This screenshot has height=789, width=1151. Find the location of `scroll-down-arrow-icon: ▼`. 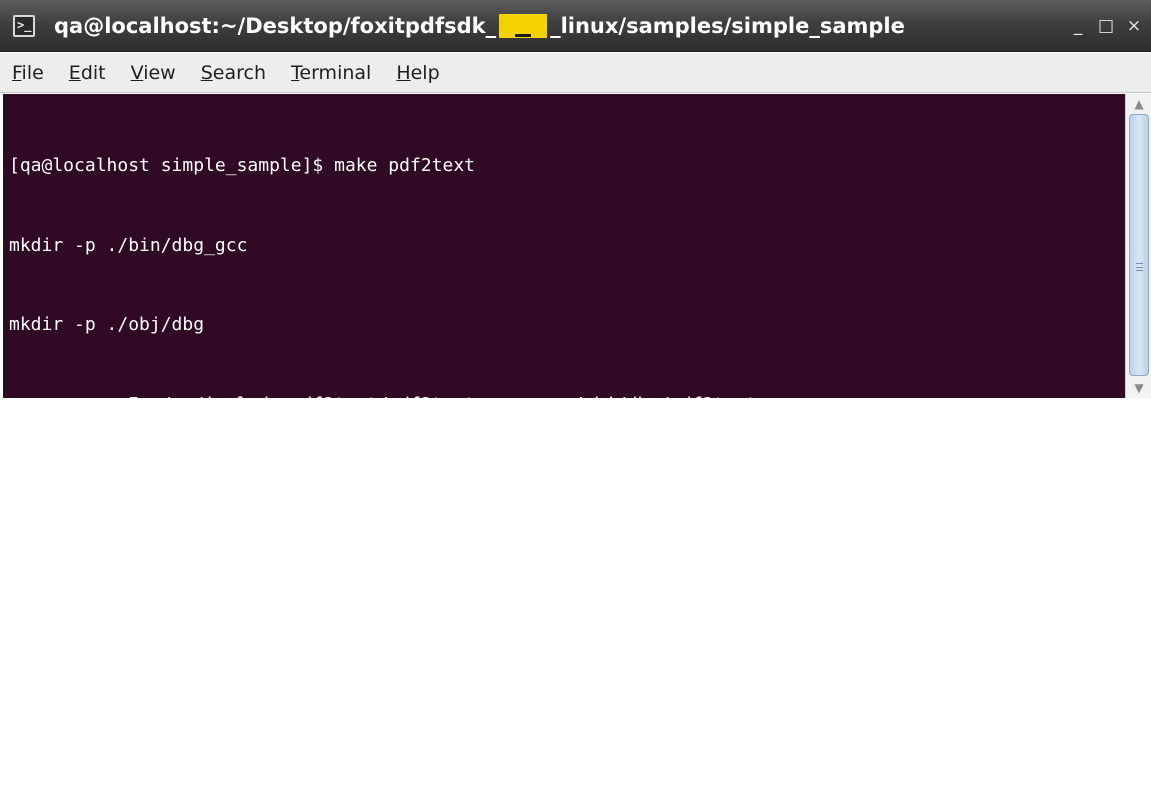

scroll-down-arrow-icon: ▼ is located at coordinates (1139, 388).